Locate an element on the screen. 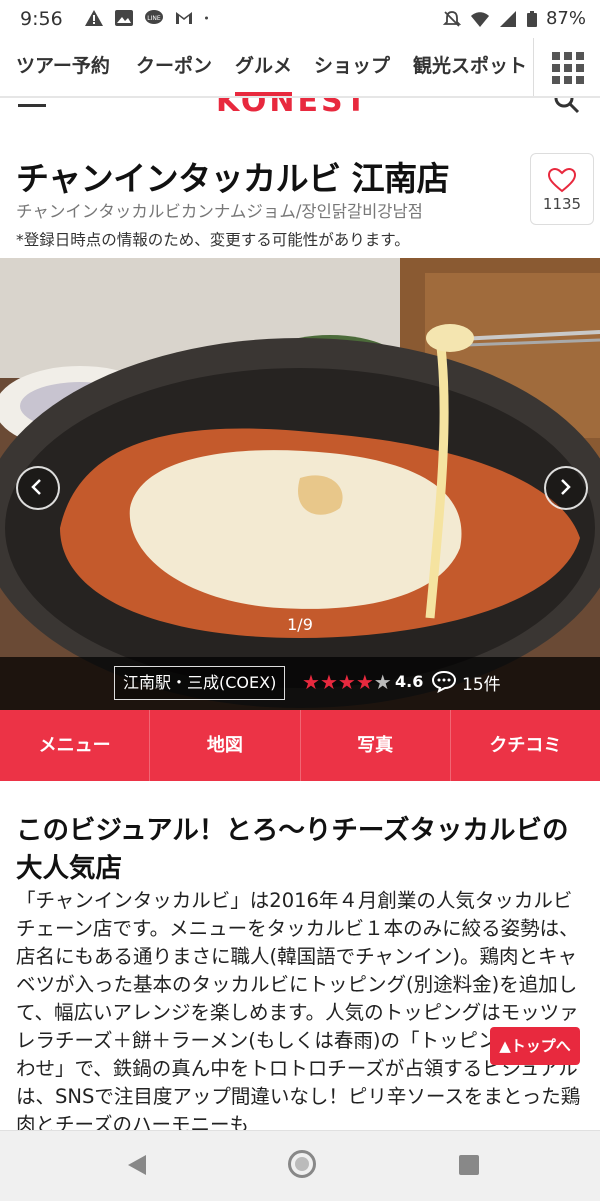 The image size is (600, 1201). tab-gourmet: グルメ is located at coordinates (264, 67).